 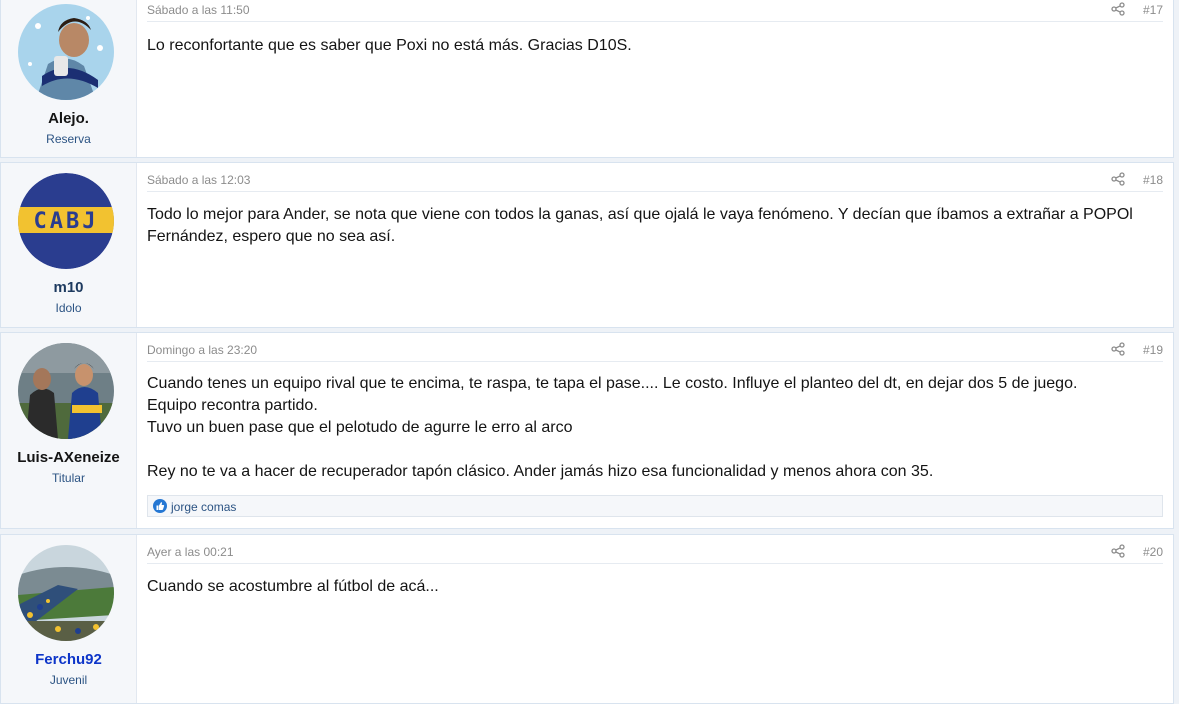 I want to click on like-icon, so click(x=160, y=506).